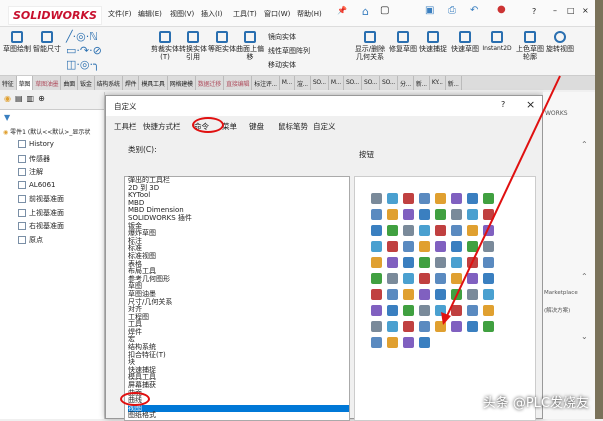 The width and height of the screenshot is (603, 421). What do you see at coordinates (446, 318) in the screenshot?
I see `arrow-head` at bounding box center [446, 318].